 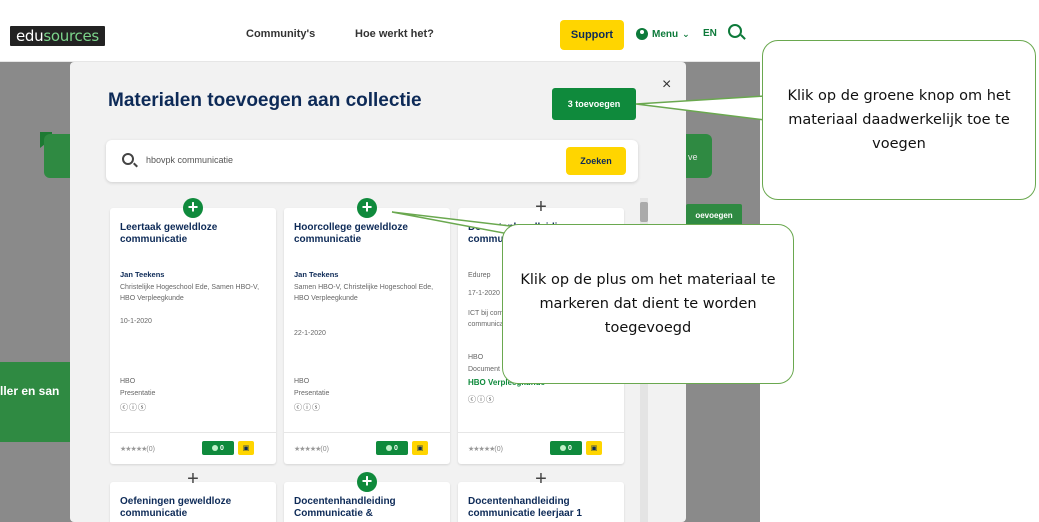 What do you see at coordinates (710, 33) in the screenshot?
I see `language-switch: EN` at bounding box center [710, 33].